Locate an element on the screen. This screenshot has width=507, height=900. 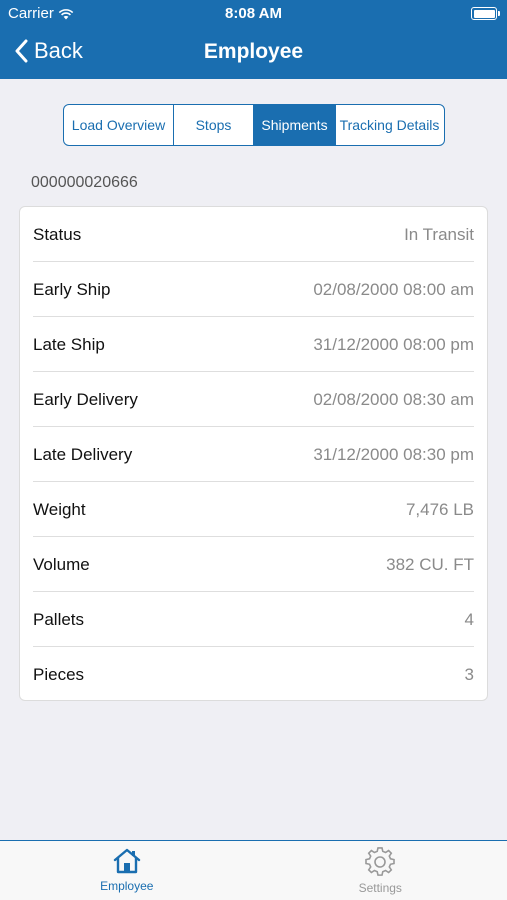
detail-value: 382 CU. FT is located at coordinates (430, 564).